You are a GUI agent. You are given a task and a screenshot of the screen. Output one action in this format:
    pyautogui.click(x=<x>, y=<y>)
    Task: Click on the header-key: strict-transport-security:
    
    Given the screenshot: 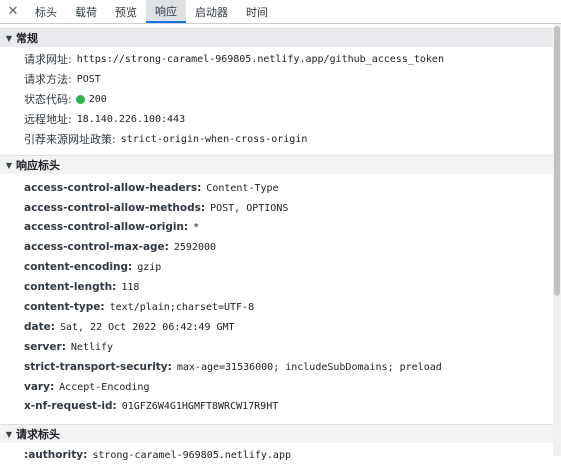 What is the action you would take?
    pyautogui.click(x=98, y=367)
    